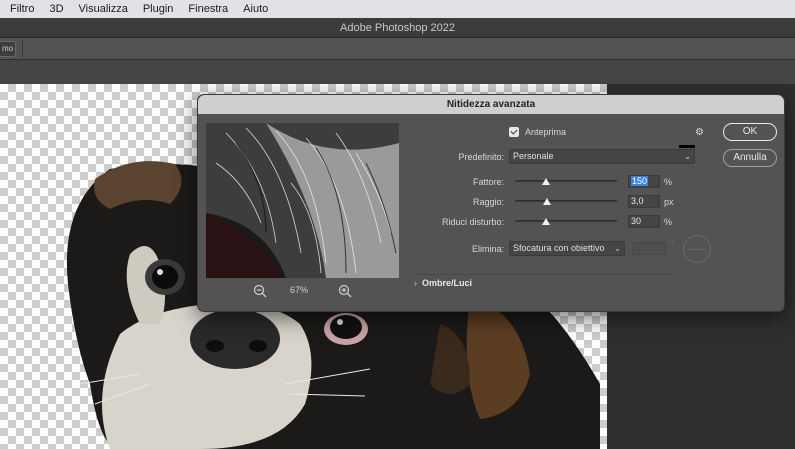  I want to click on radius-label: Raggio:, so click(488, 202).